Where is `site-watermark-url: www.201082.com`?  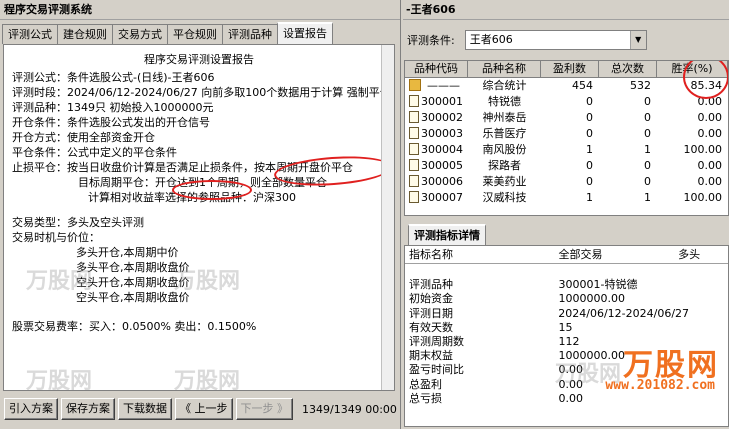
site-watermark-url: www.201082.com is located at coordinates (660, 385).